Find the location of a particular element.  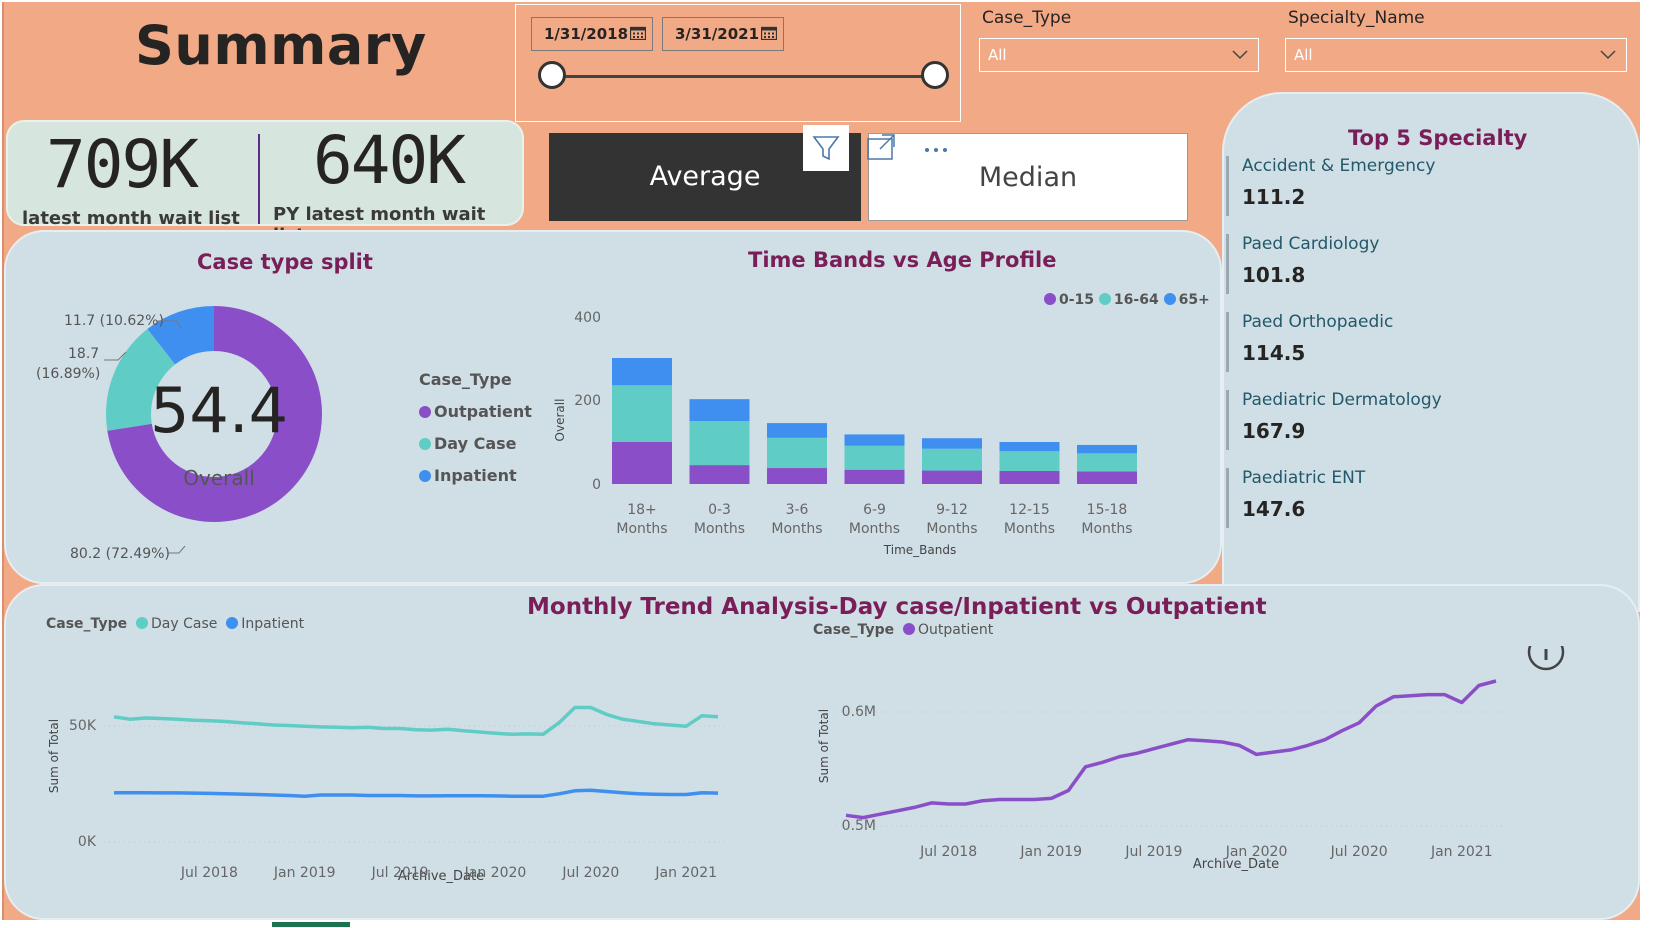

top5-specialty-value: 147.6 is located at coordinates (1274, 509).